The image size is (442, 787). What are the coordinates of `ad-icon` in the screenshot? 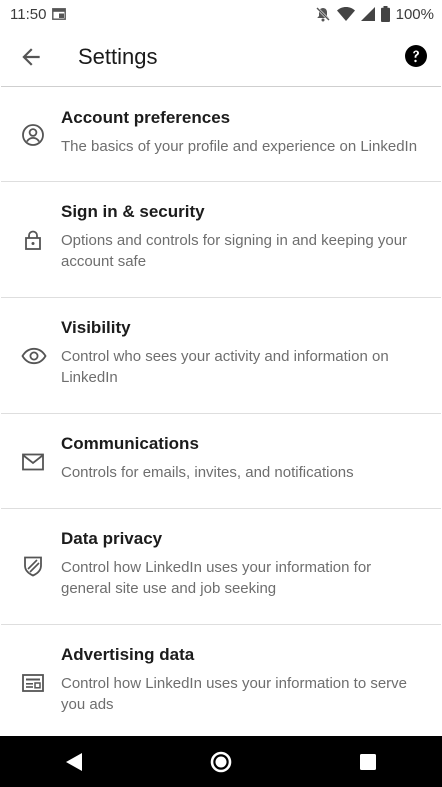 It's located at (33, 683).